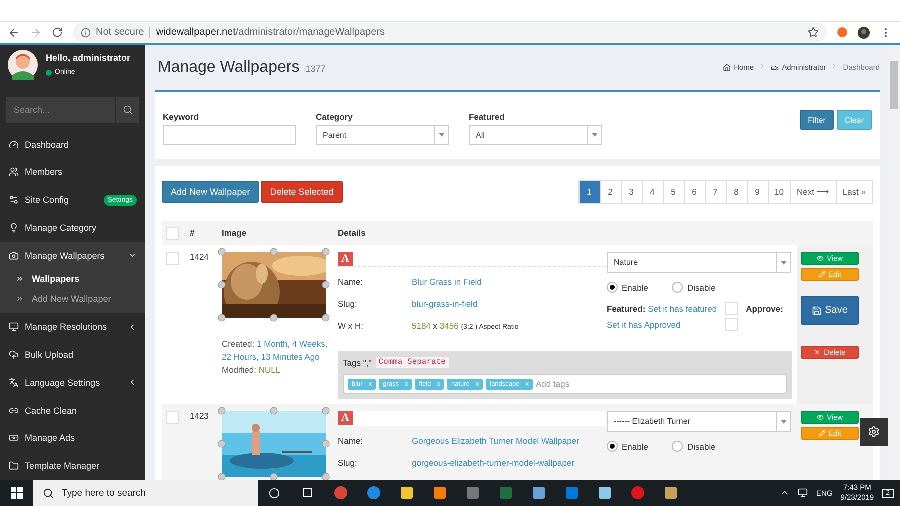 This screenshot has height=506, width=900. What do you see at coordinates (72, 438) in the screenshot?
I see `sidebar-item: Manage Ads` at bounding box center [72, 438].